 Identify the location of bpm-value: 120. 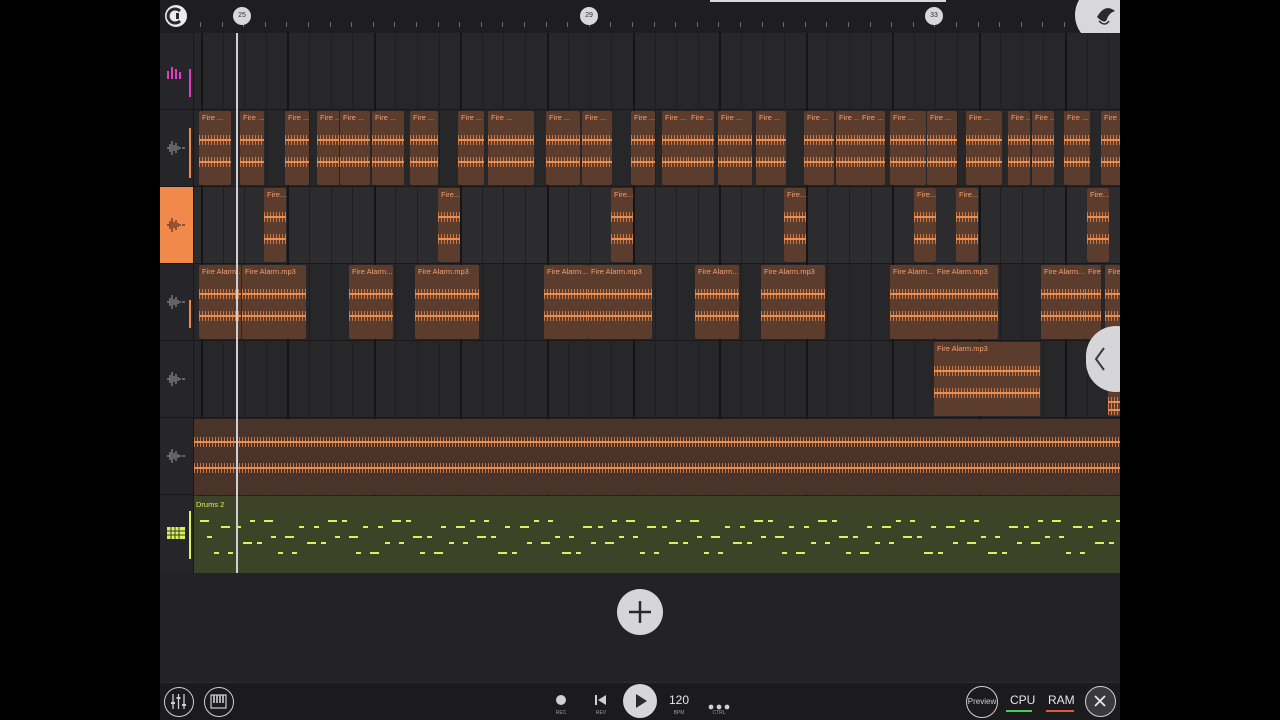
(679, 700).